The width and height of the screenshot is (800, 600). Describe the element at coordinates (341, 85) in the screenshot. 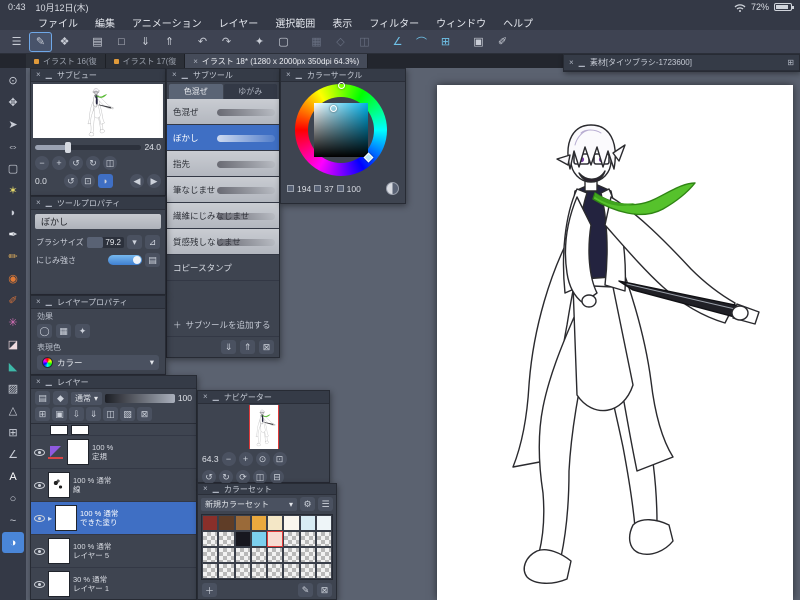

I see `hue-marker` at that location.